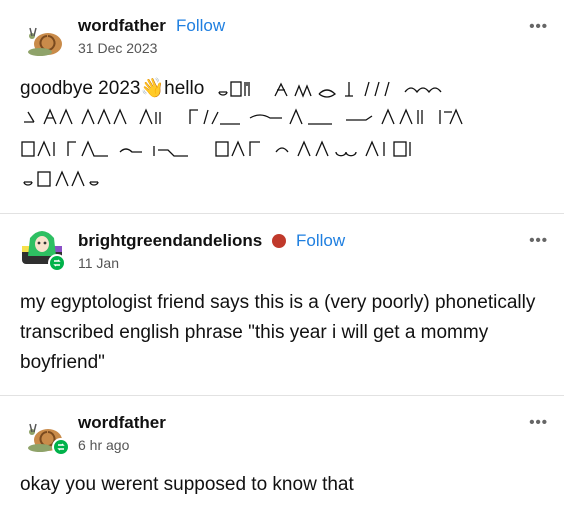  What do you see at coordinates (152, 88) in the screenshot?
I see `waving-hand-emoji: 👋` at bounding box center [152, 88].